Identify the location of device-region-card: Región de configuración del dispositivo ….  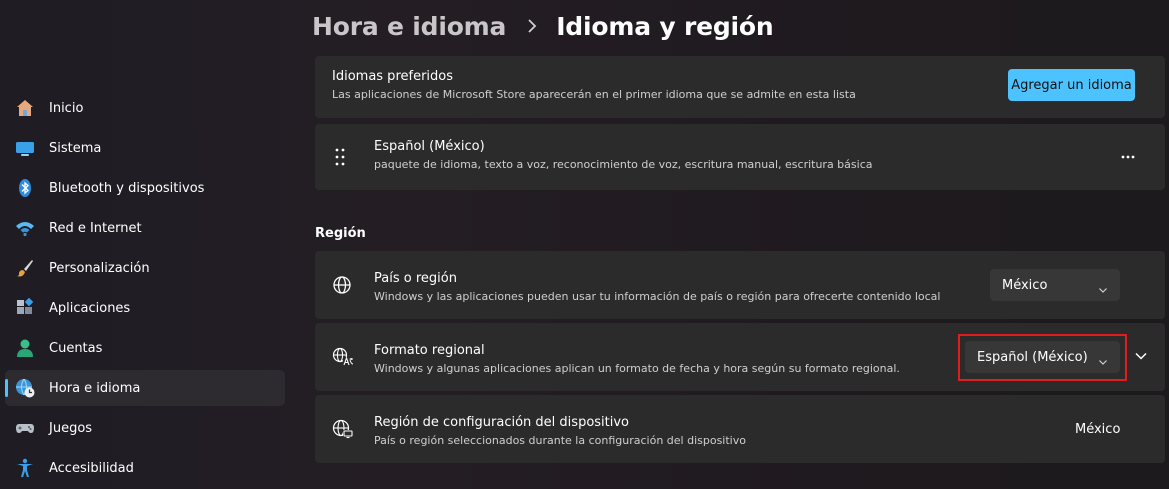
(740, 429).